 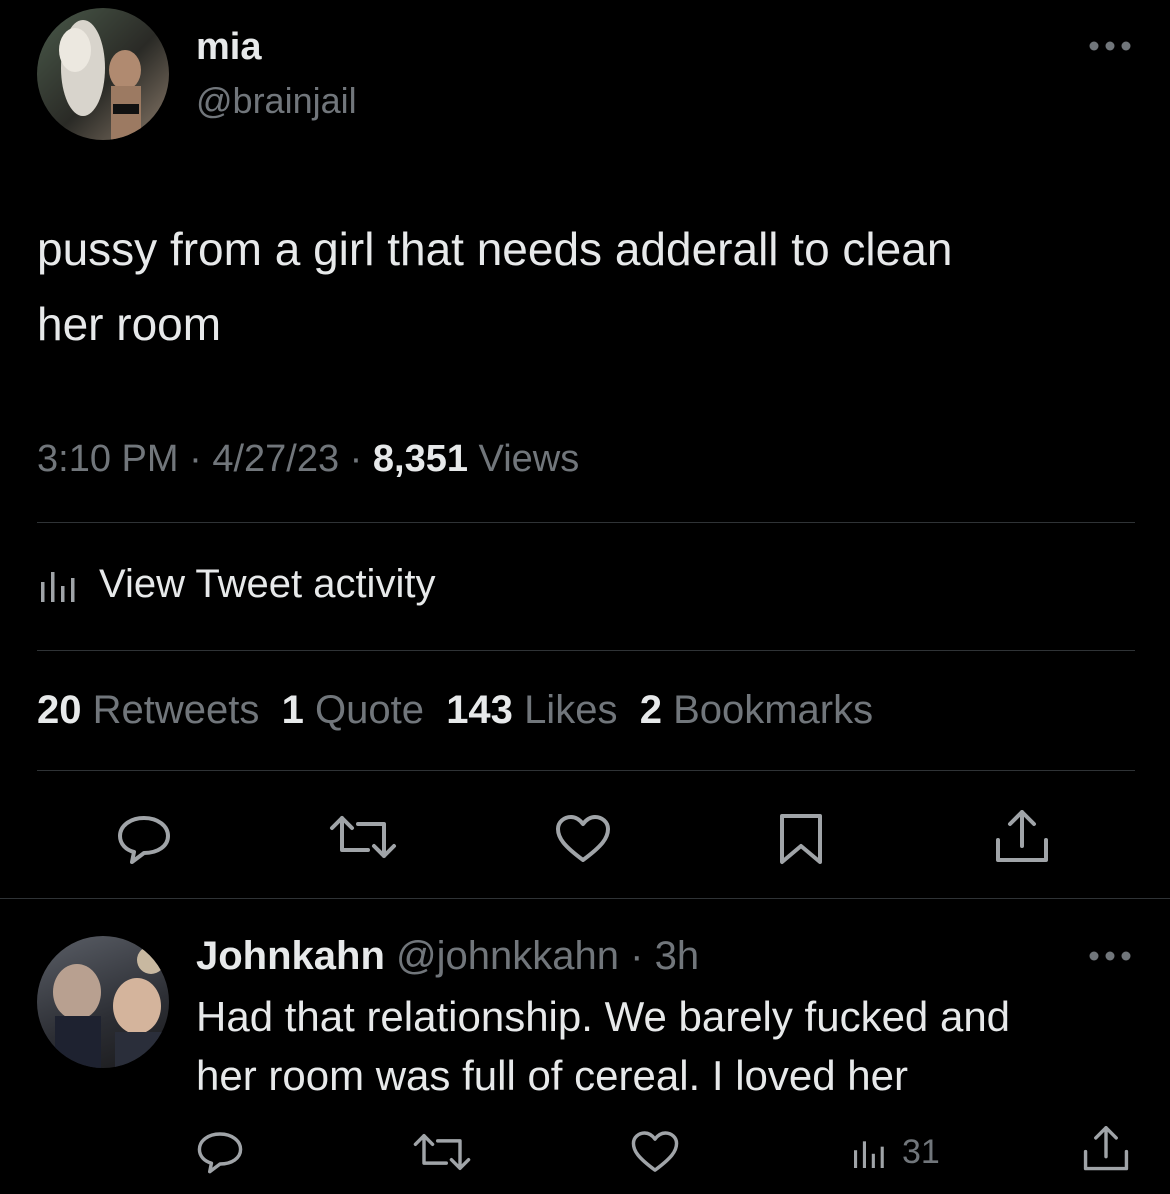 I want to click on author-handle: @brainjail, so click(x=276, y=101).